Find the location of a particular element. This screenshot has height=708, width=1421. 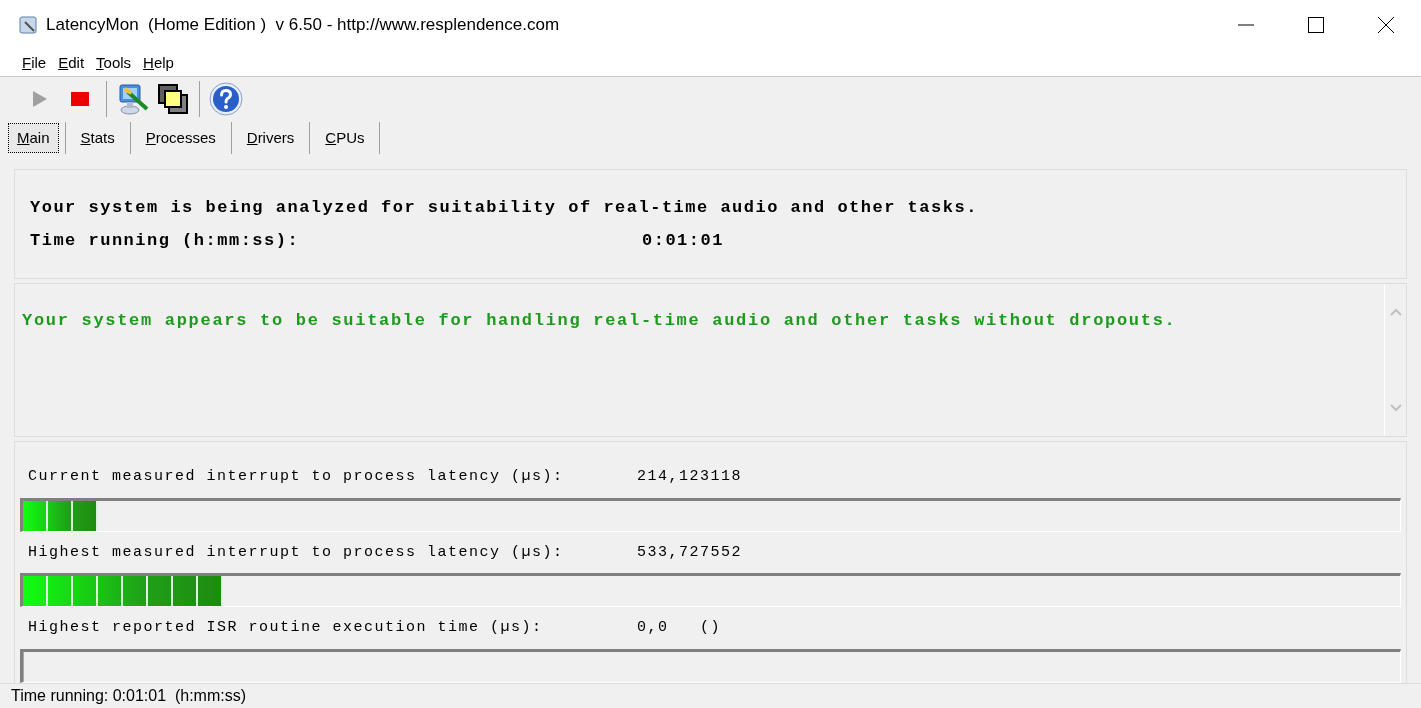

play-icon is located at coordinates (40, 99).